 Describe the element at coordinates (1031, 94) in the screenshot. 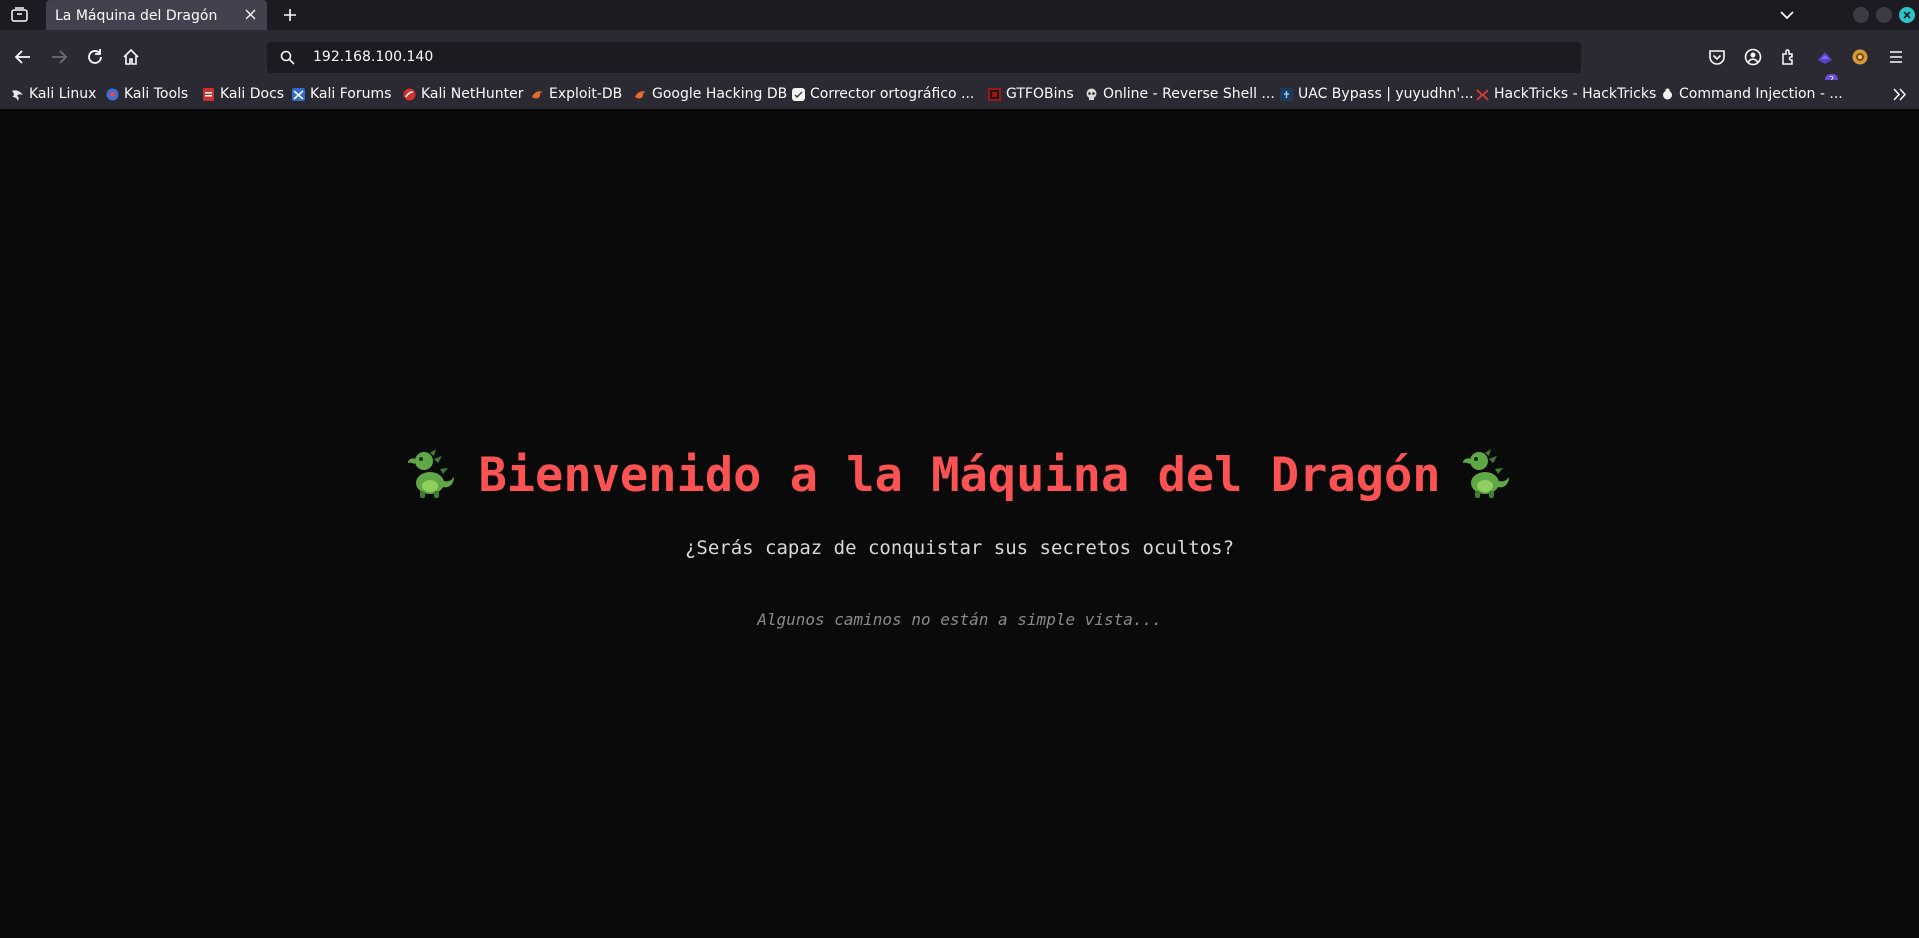

I see `bookmark-gtfobins: GTFOBins` at that location.